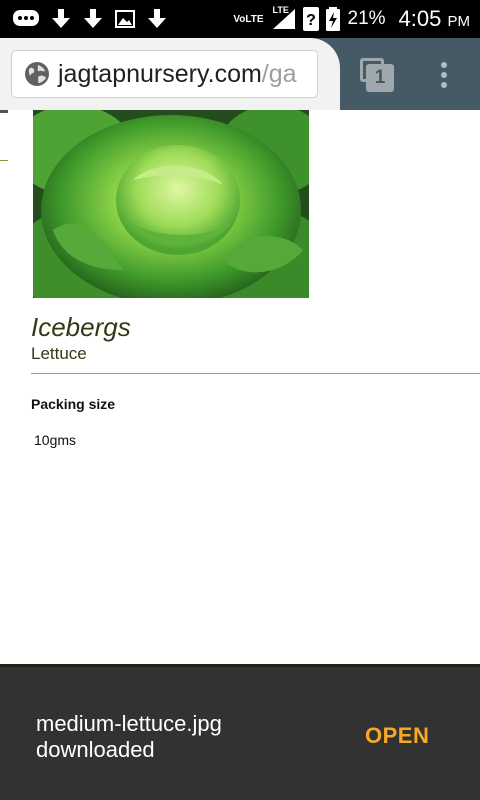 Image resolution: width=480 pixels, height=800 pixels. I want to click on packing-size-value: 10gms, so click(55, 440).